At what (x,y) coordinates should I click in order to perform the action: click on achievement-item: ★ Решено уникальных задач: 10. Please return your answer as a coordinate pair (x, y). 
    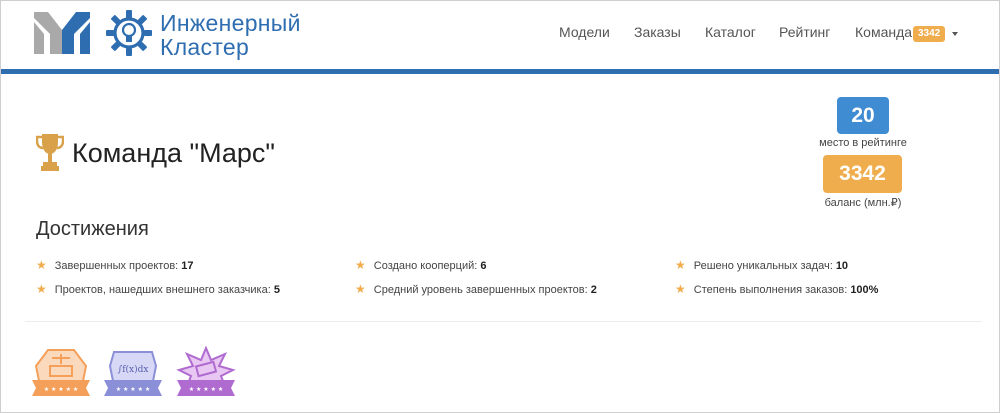
    Looking at the image, I should click on (761, 265).